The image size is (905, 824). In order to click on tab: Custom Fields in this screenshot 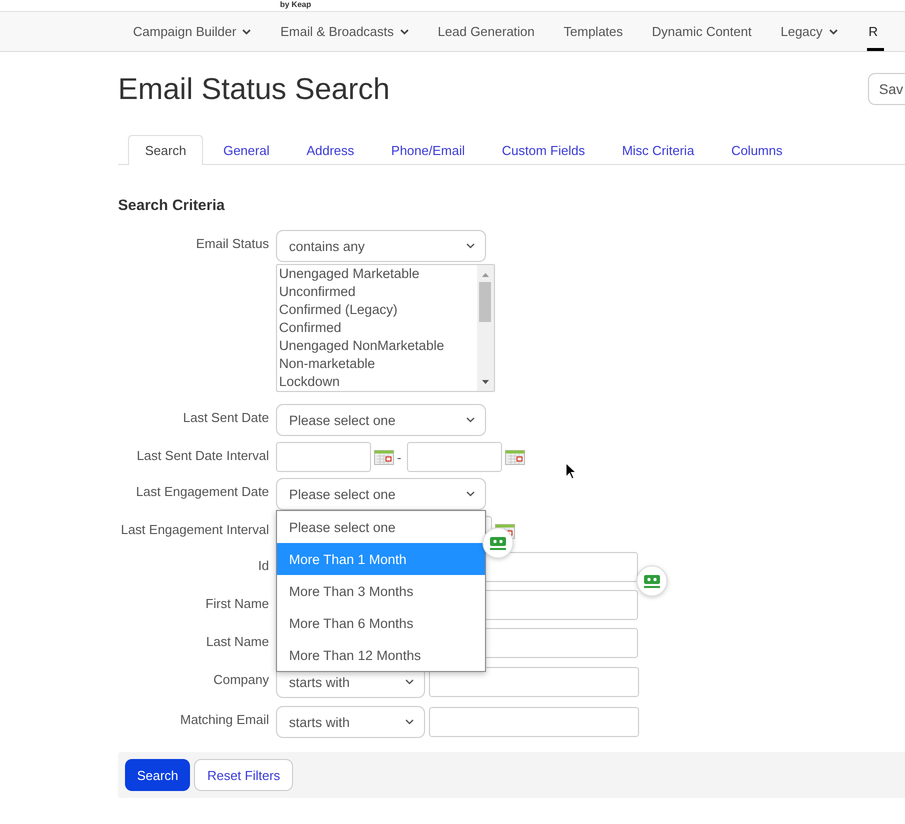, I will do `click(543, 149)`.